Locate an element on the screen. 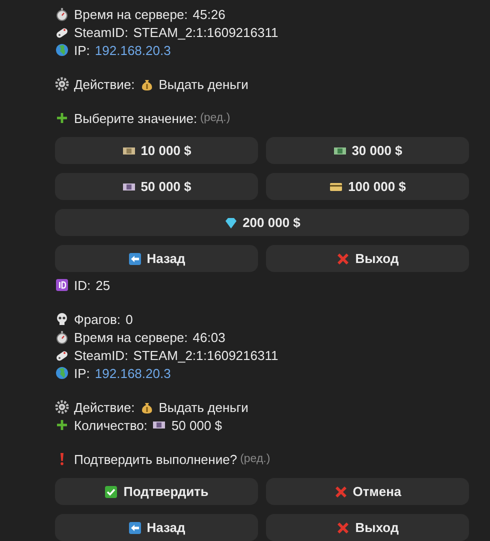  info-value: 45:26 is located at coordinates (209, 14).